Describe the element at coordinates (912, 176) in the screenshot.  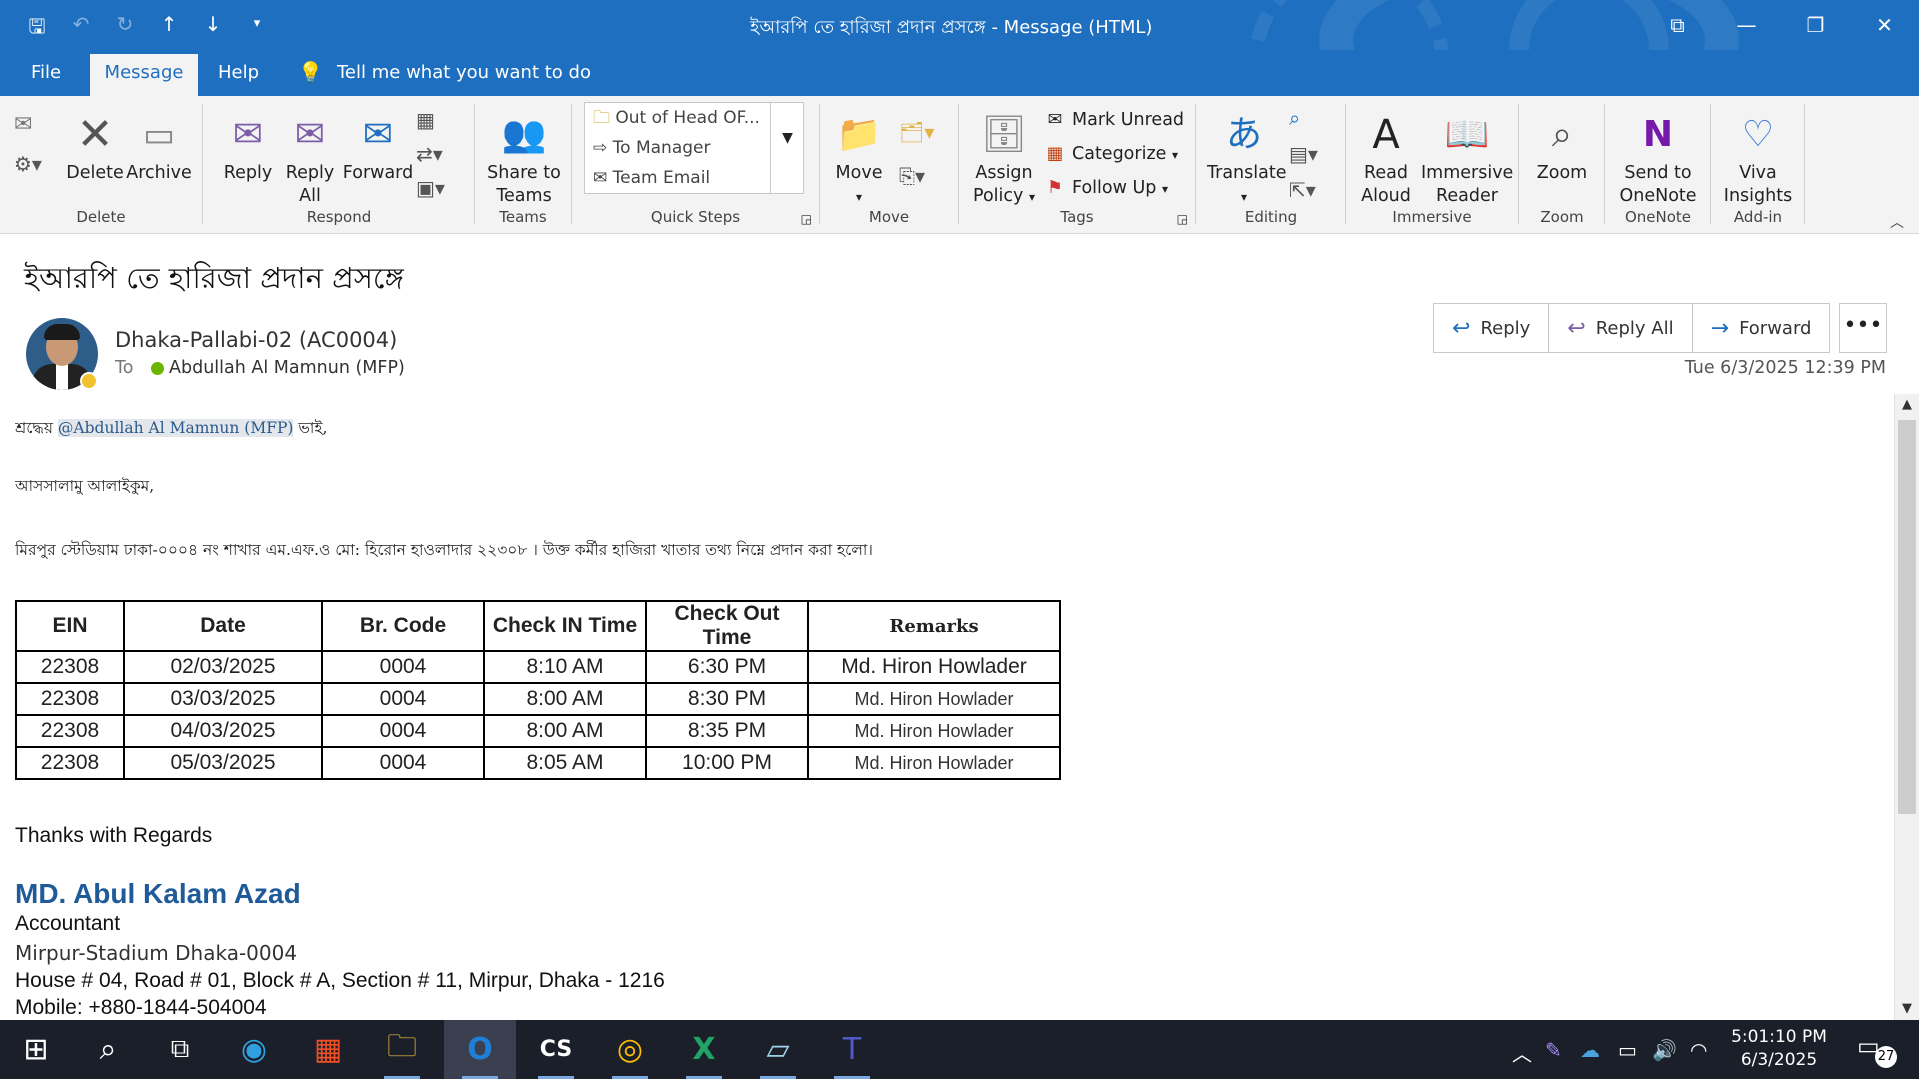
I see `onenote-move-icon: ⎘▾` at that location.